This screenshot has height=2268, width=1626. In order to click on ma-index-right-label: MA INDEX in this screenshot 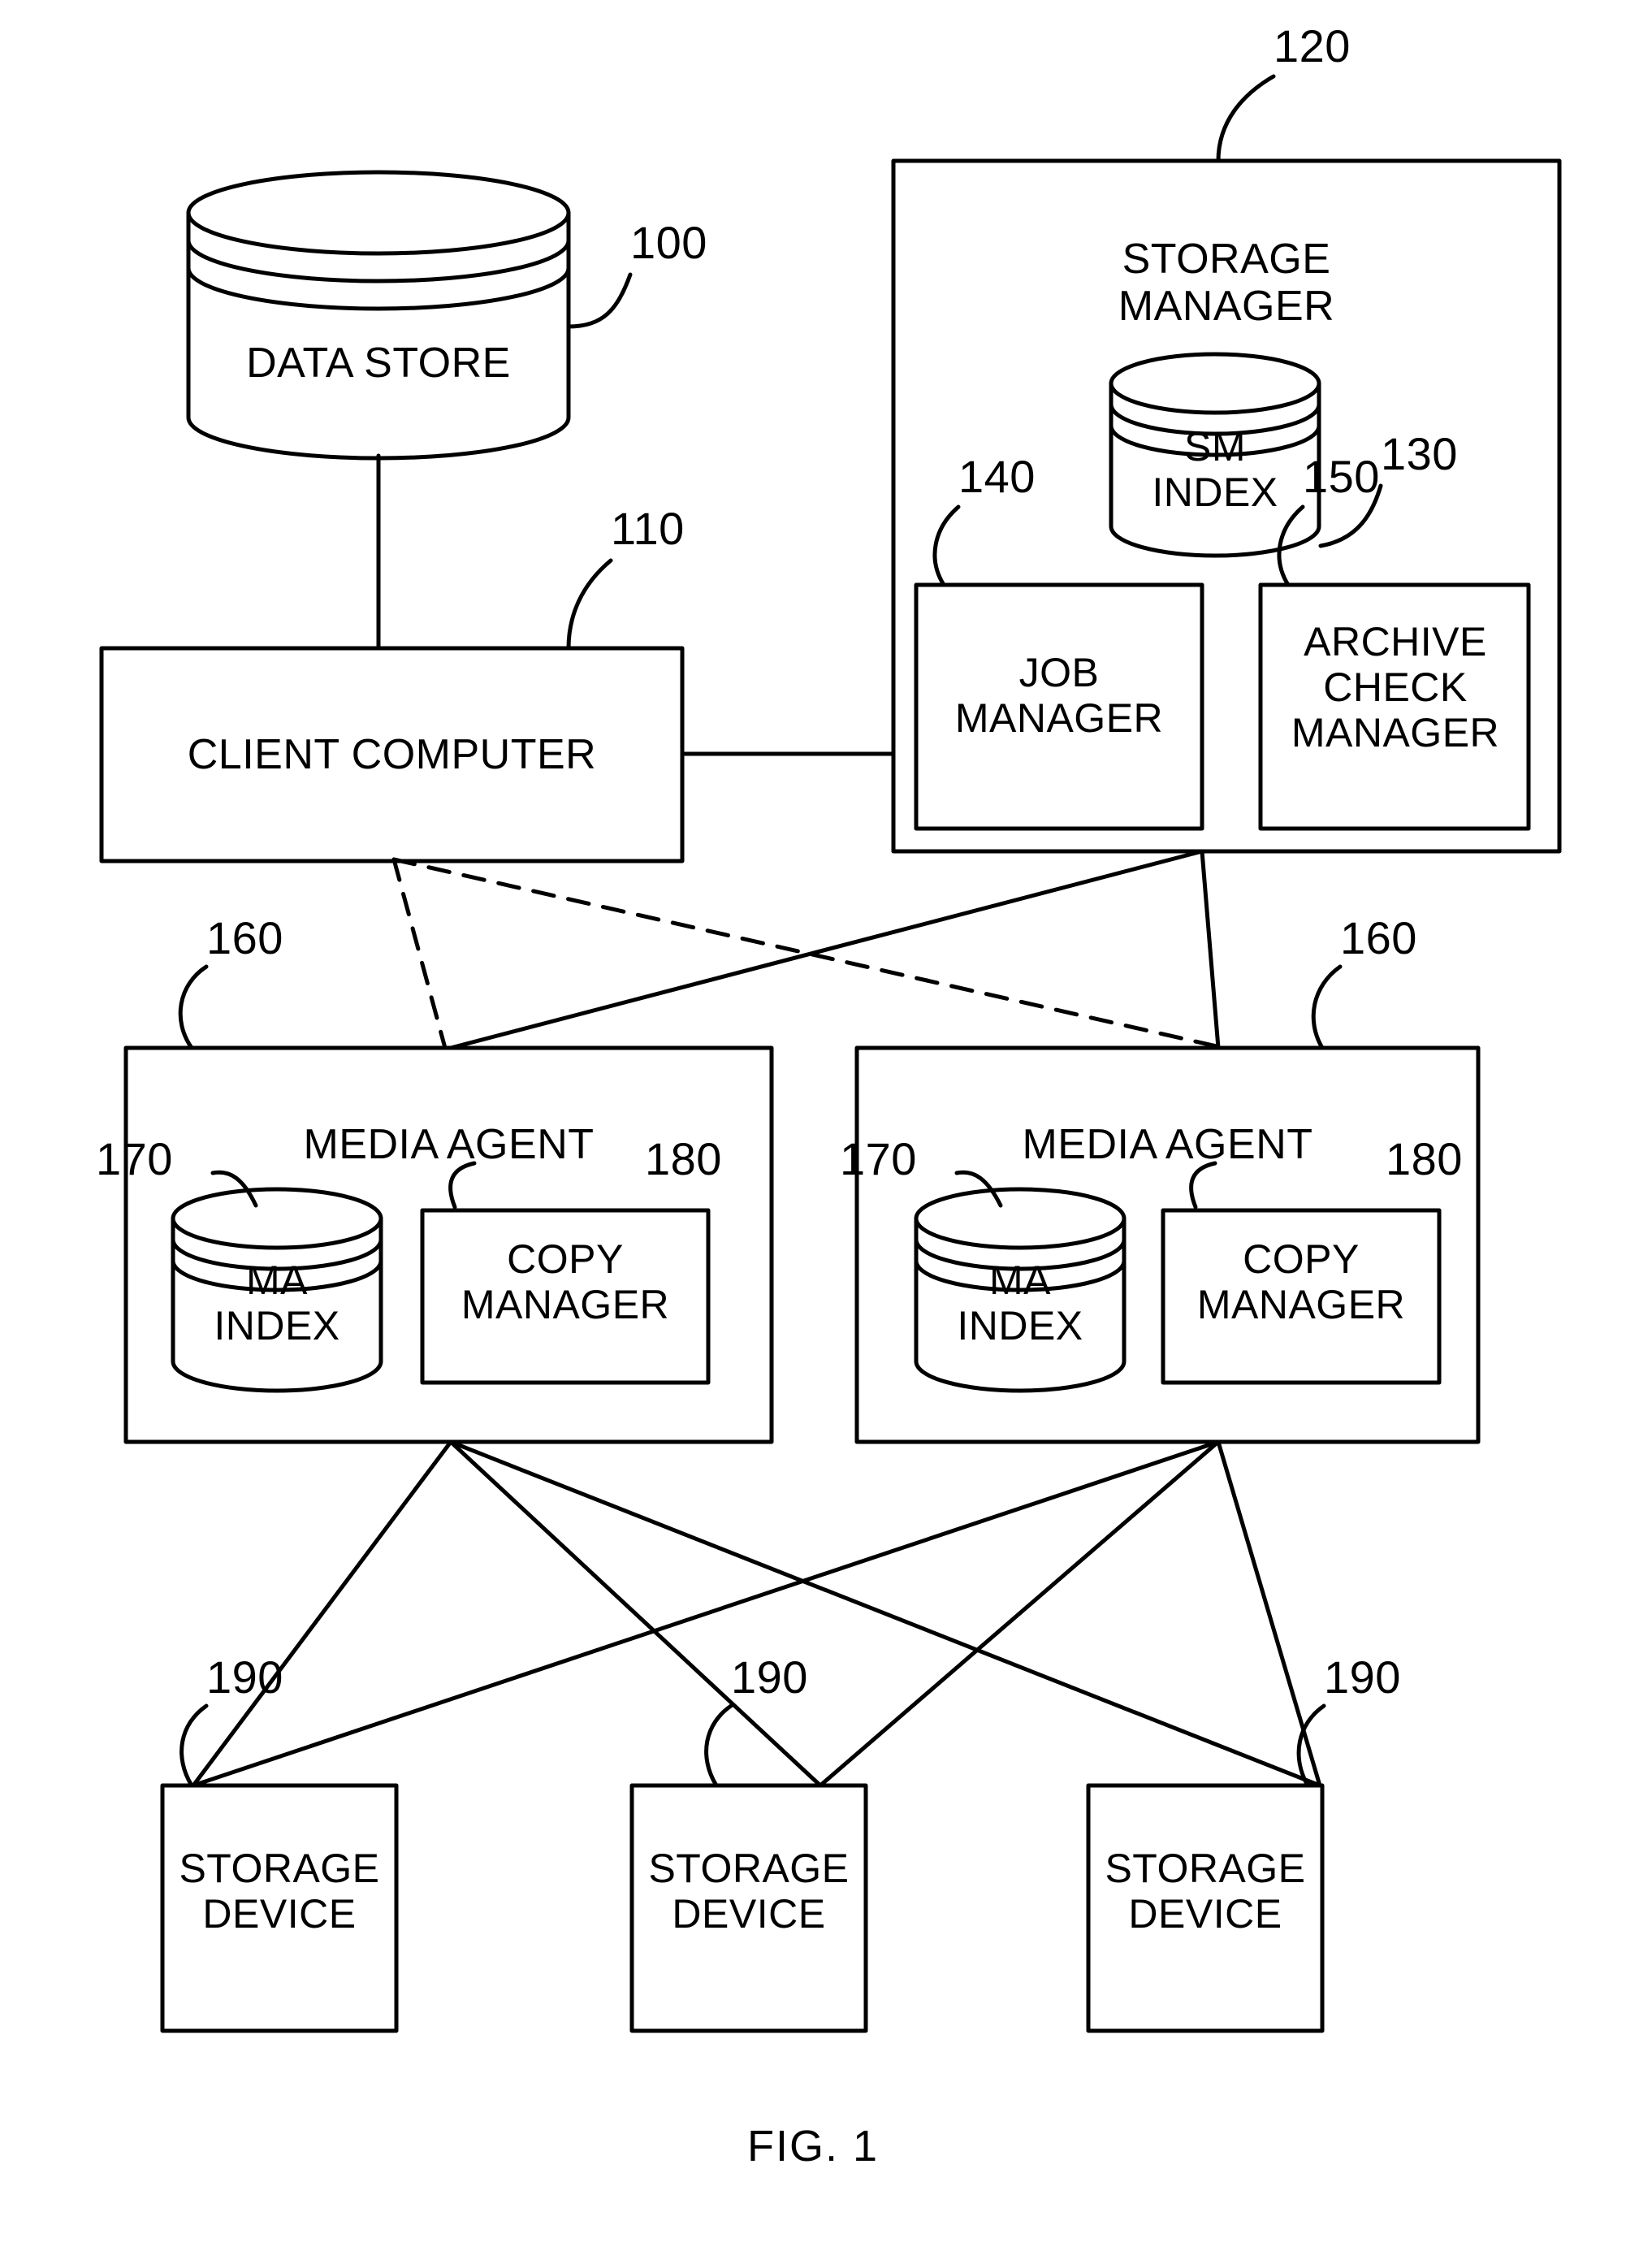, I will do `click(1020, 1302)`.